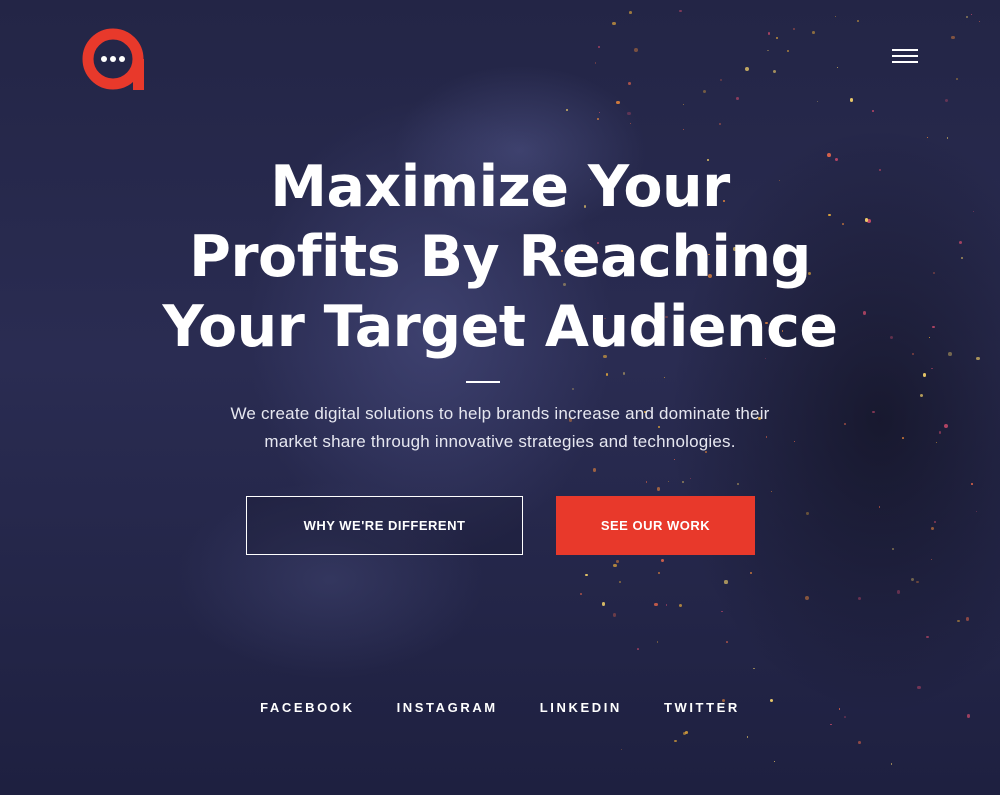  Describe the element at coordinates (384, 525) in the screenshot. I see `why-different-button: WHY WE'RE DIFFERENT` at that location.